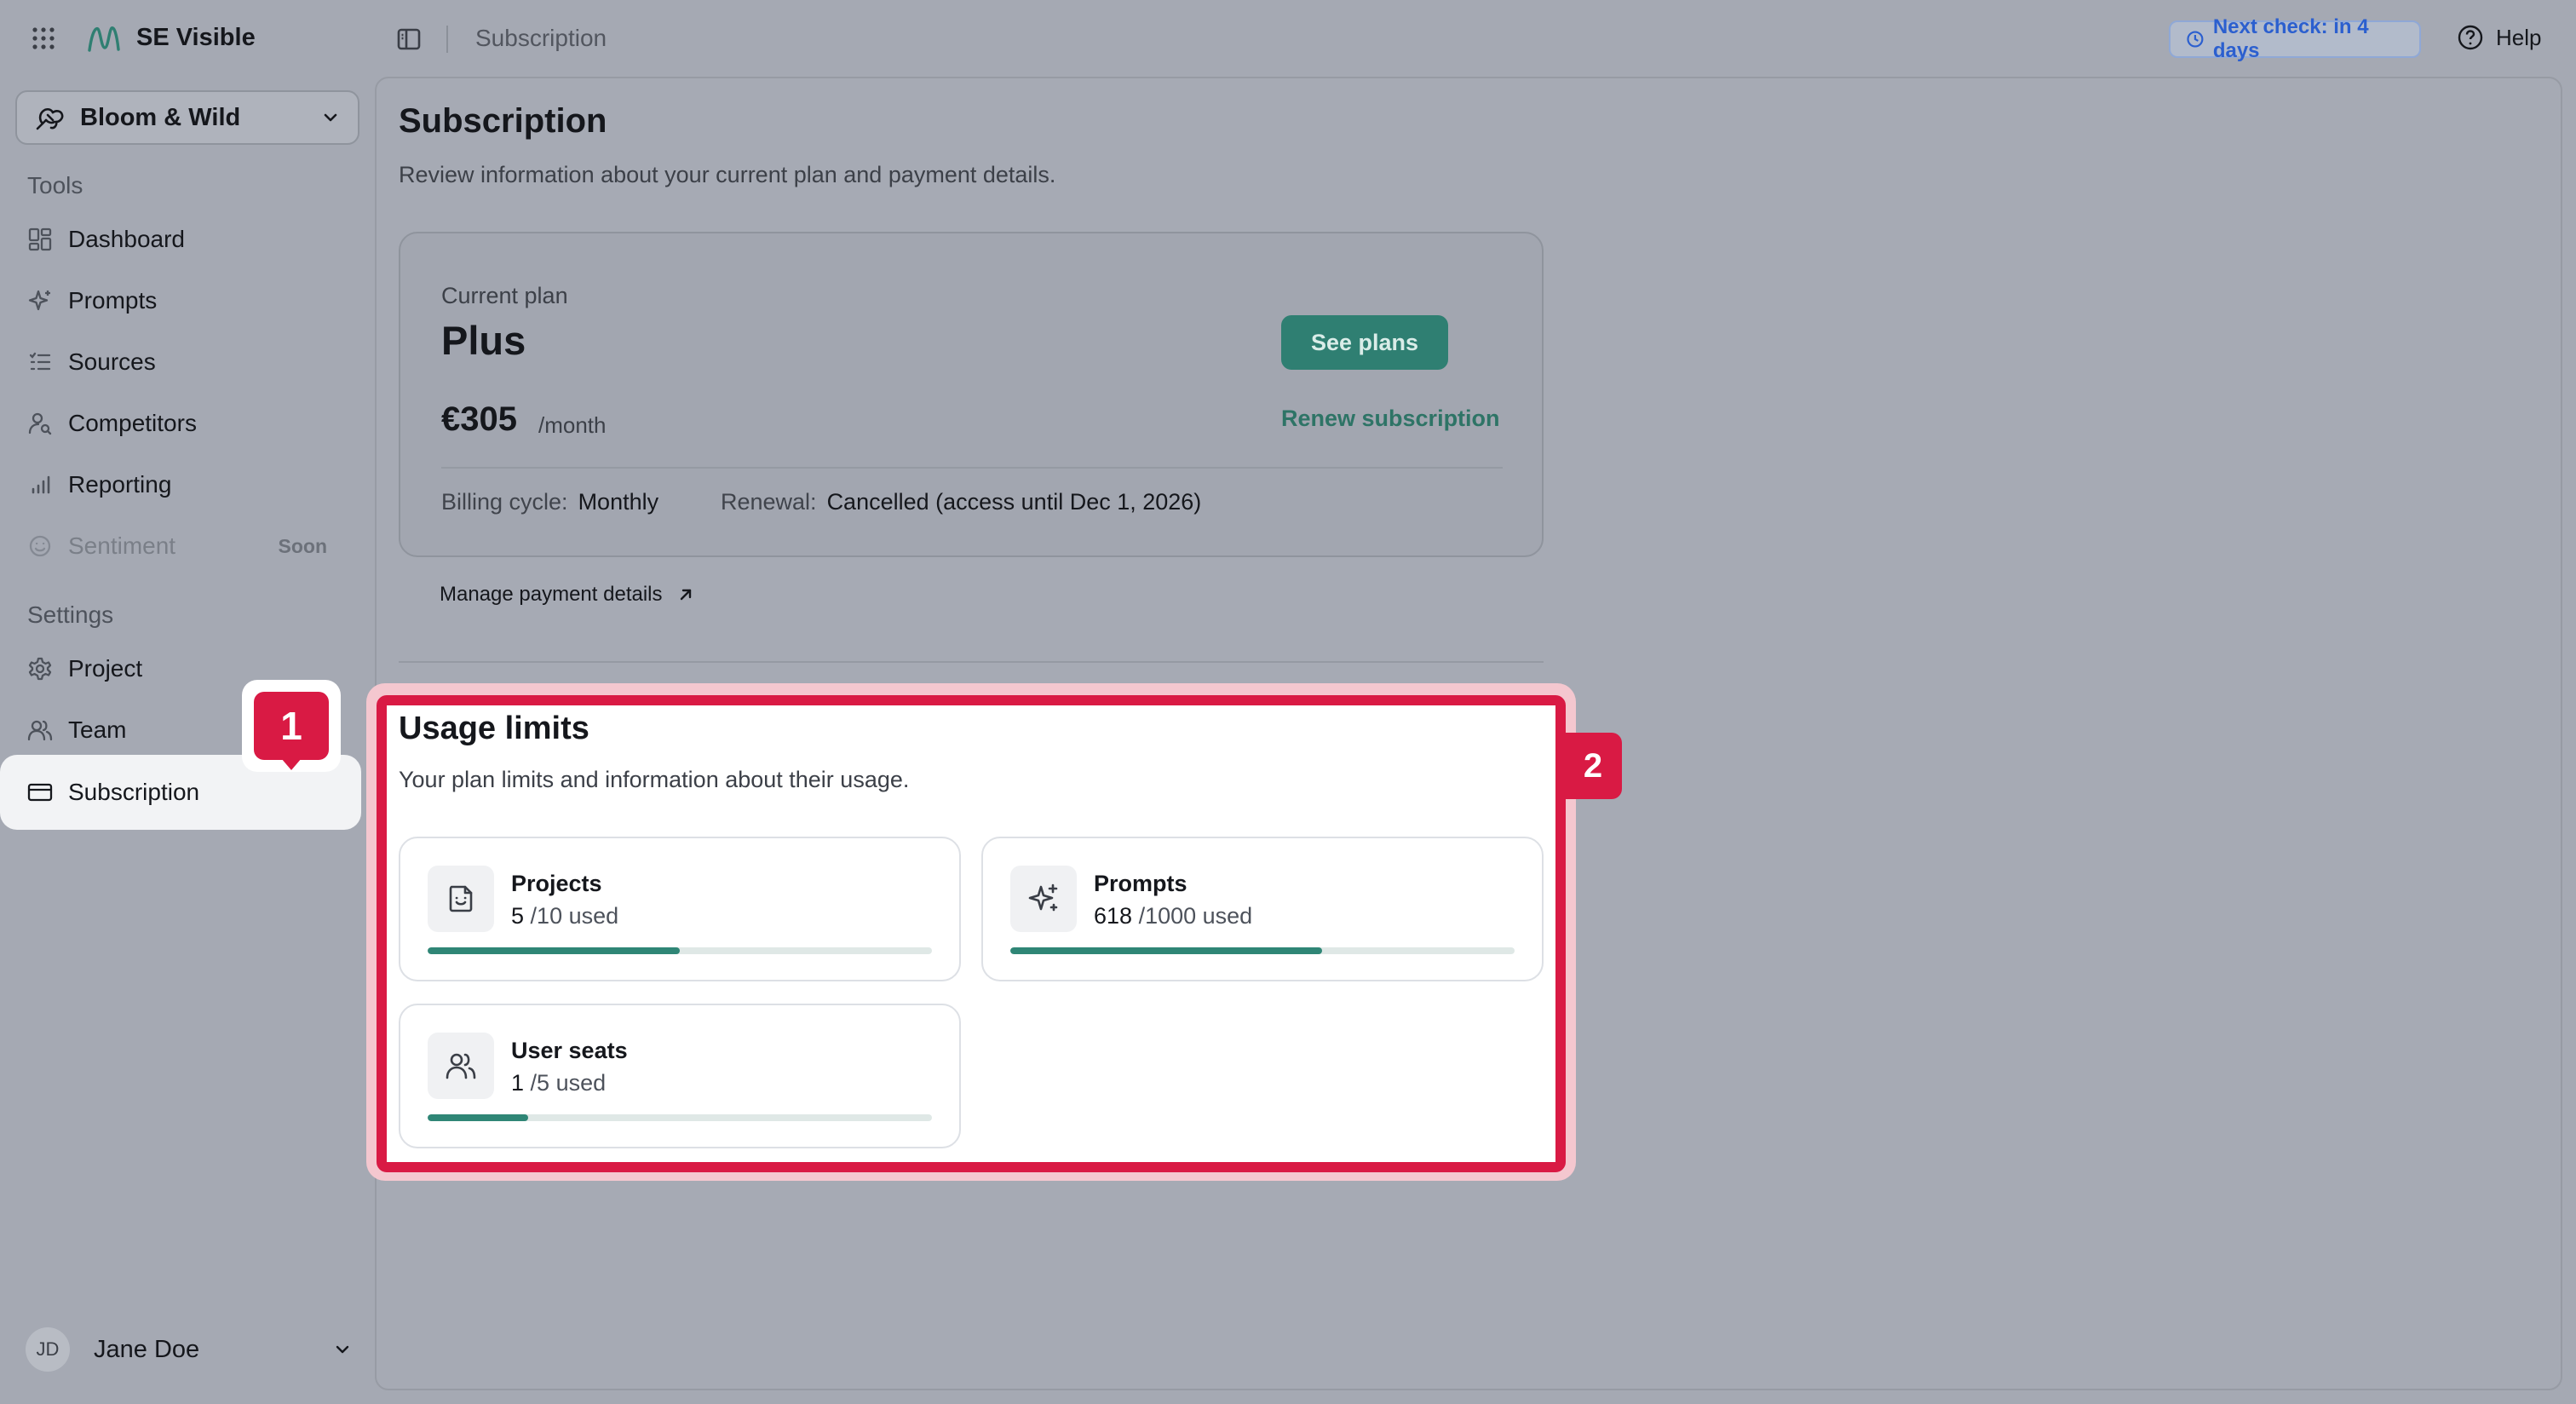 This screenshot has height=1404, width=2576. Describe the element at coordinates (187, 239) in the screenshot. I see `sidebar-item-dashboard: Dashboard` at that location.